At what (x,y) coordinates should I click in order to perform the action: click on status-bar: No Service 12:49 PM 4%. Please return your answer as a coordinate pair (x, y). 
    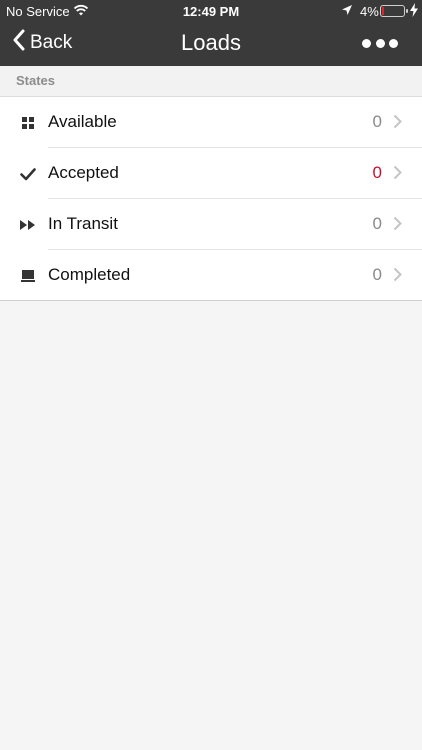
    Looking at the image, I should click on (211, 11).